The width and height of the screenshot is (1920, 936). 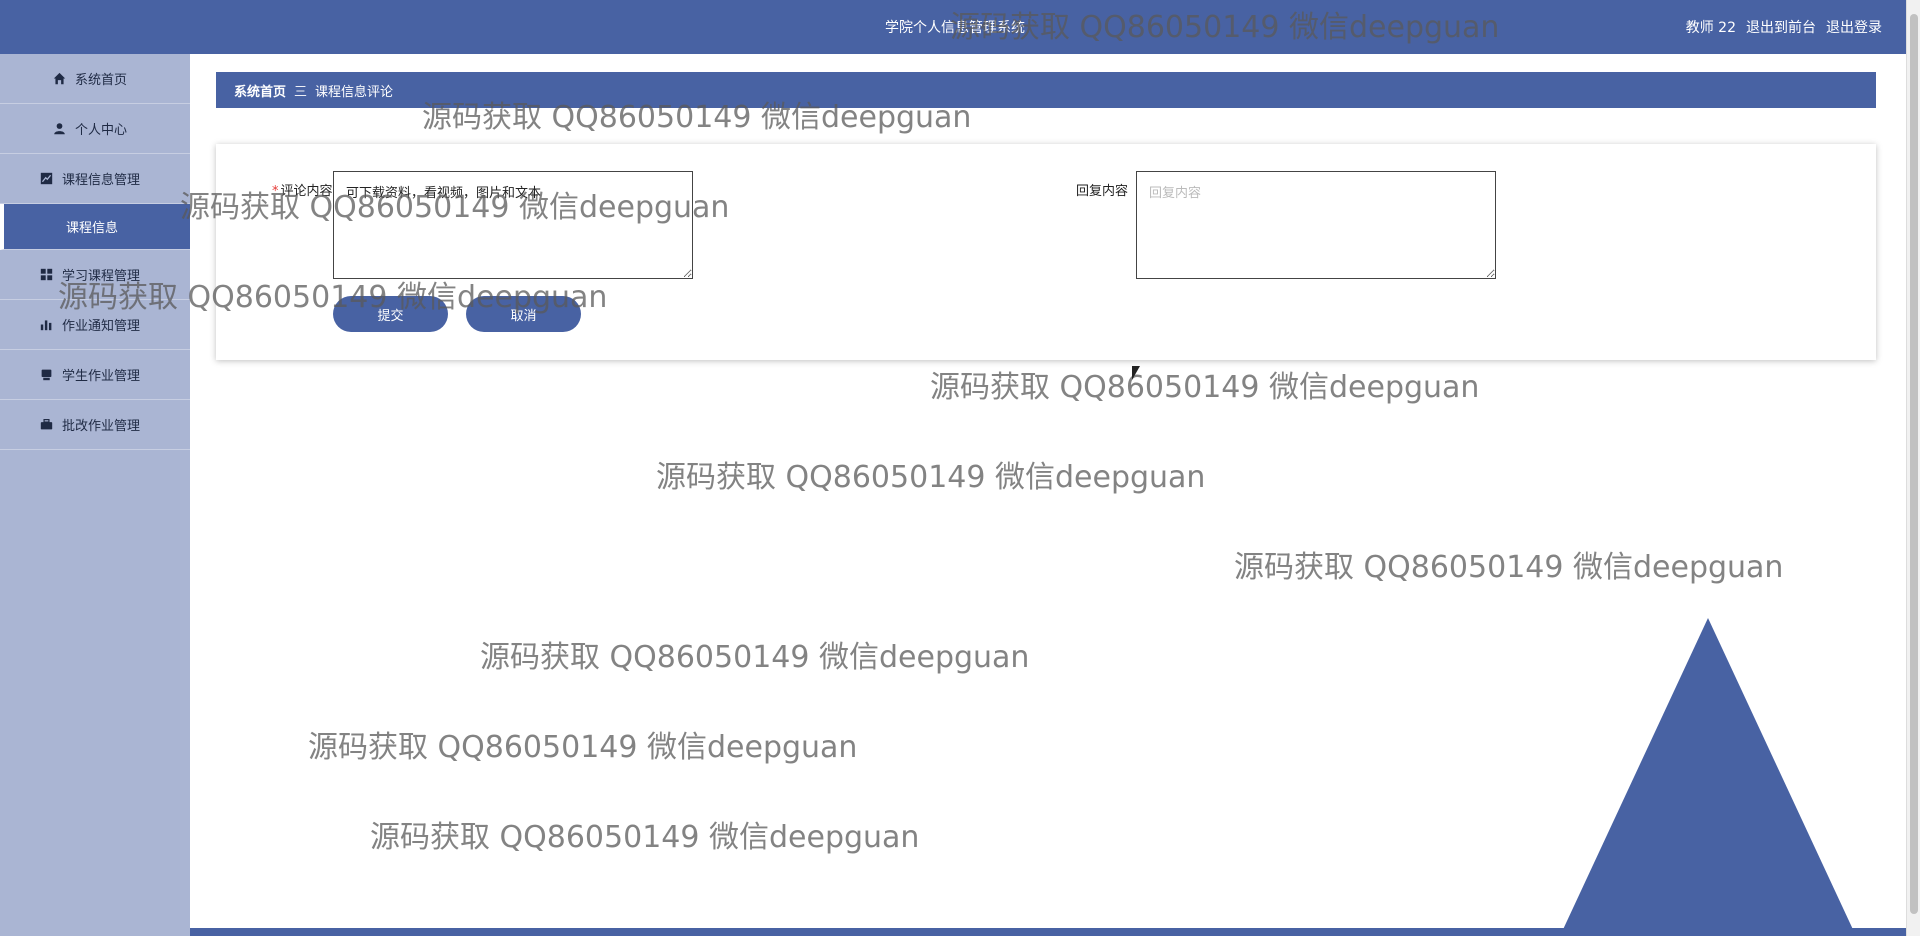 I want to click on system-title: 学院个人信息管理系统, so click(x=955, y=28).